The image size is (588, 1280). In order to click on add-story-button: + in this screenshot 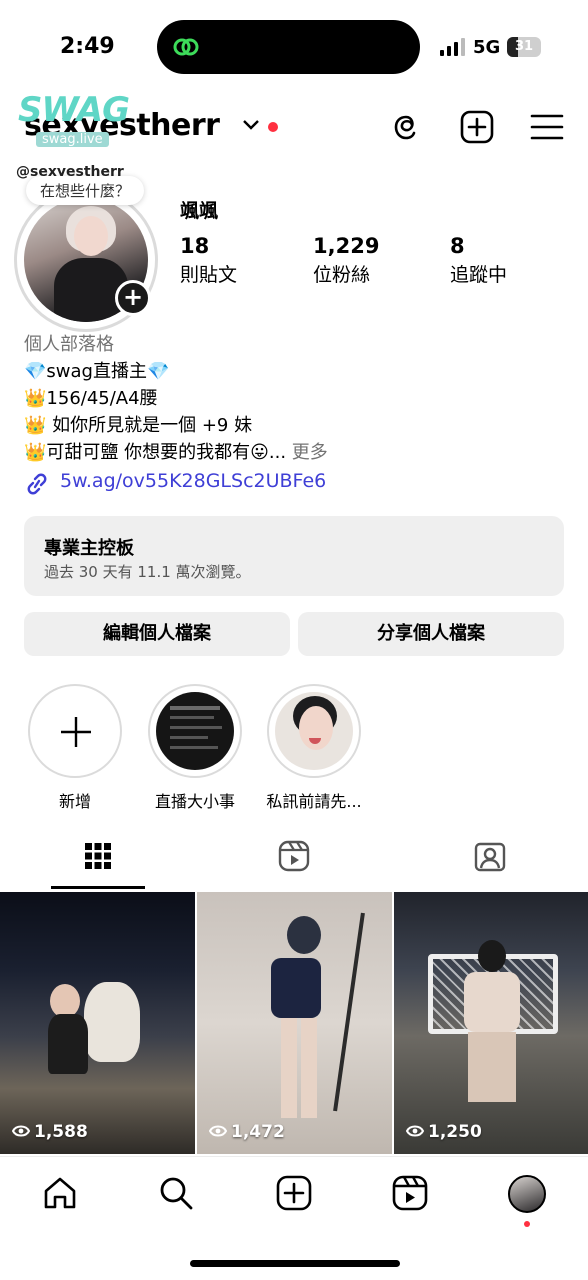, I will do `click(133, 298)`.